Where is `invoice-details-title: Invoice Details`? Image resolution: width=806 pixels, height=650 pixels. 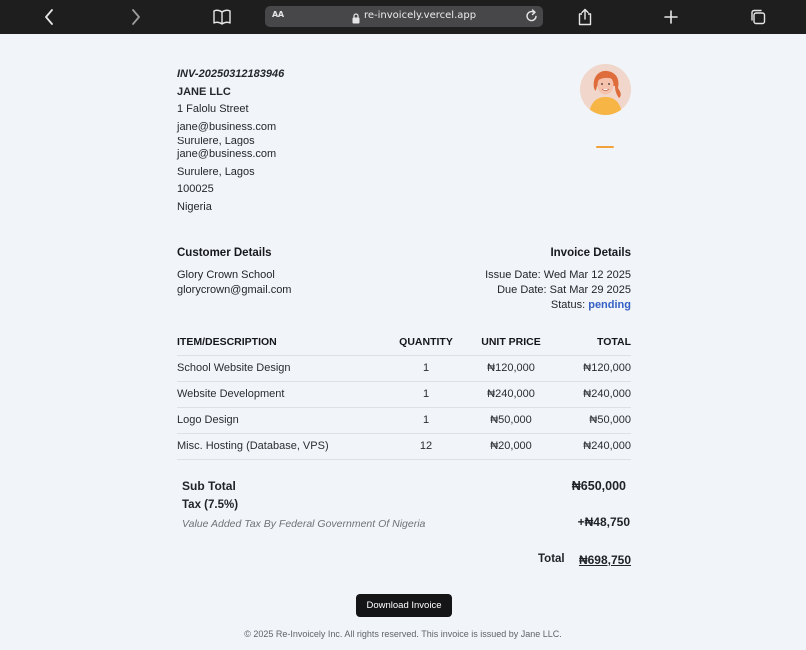 invoice-details-title: Invoice Details is located at coordinates (590, 253).